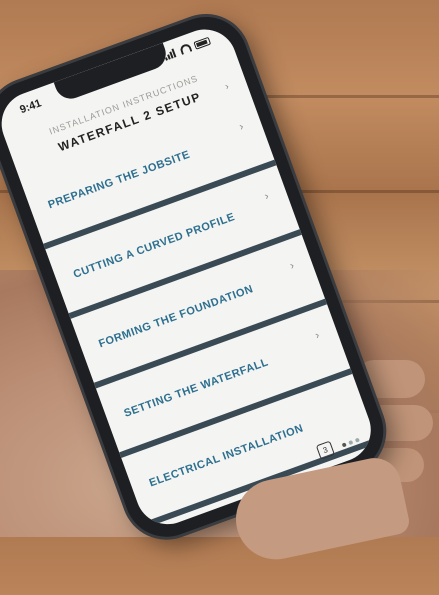 This screenshot has height=595, width=439. I want to click on battery-icon, so click(202, 43).